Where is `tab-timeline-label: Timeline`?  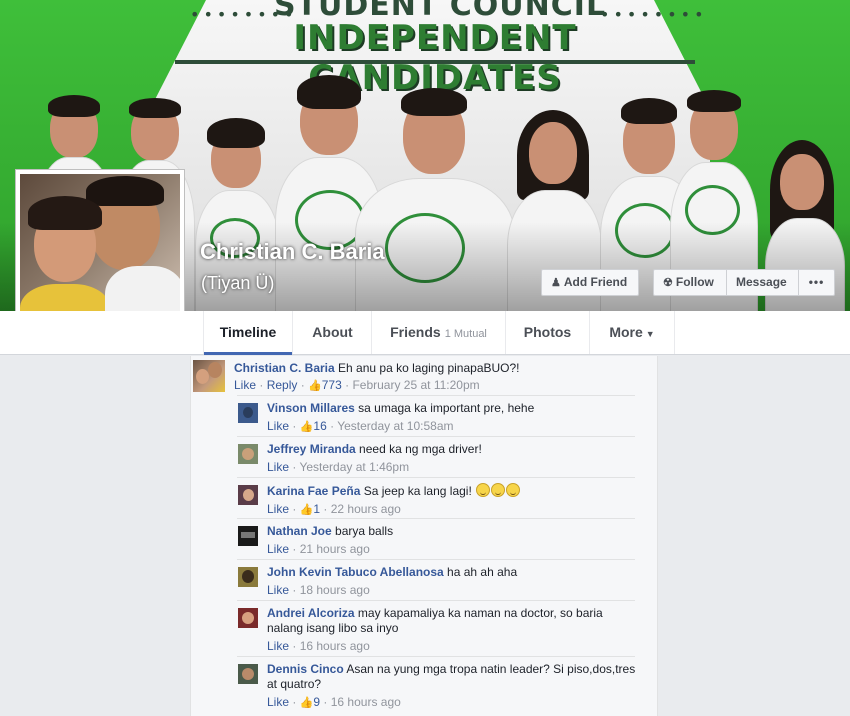
tab-timeline-label: Timeline is located at coordinates (248, 332).